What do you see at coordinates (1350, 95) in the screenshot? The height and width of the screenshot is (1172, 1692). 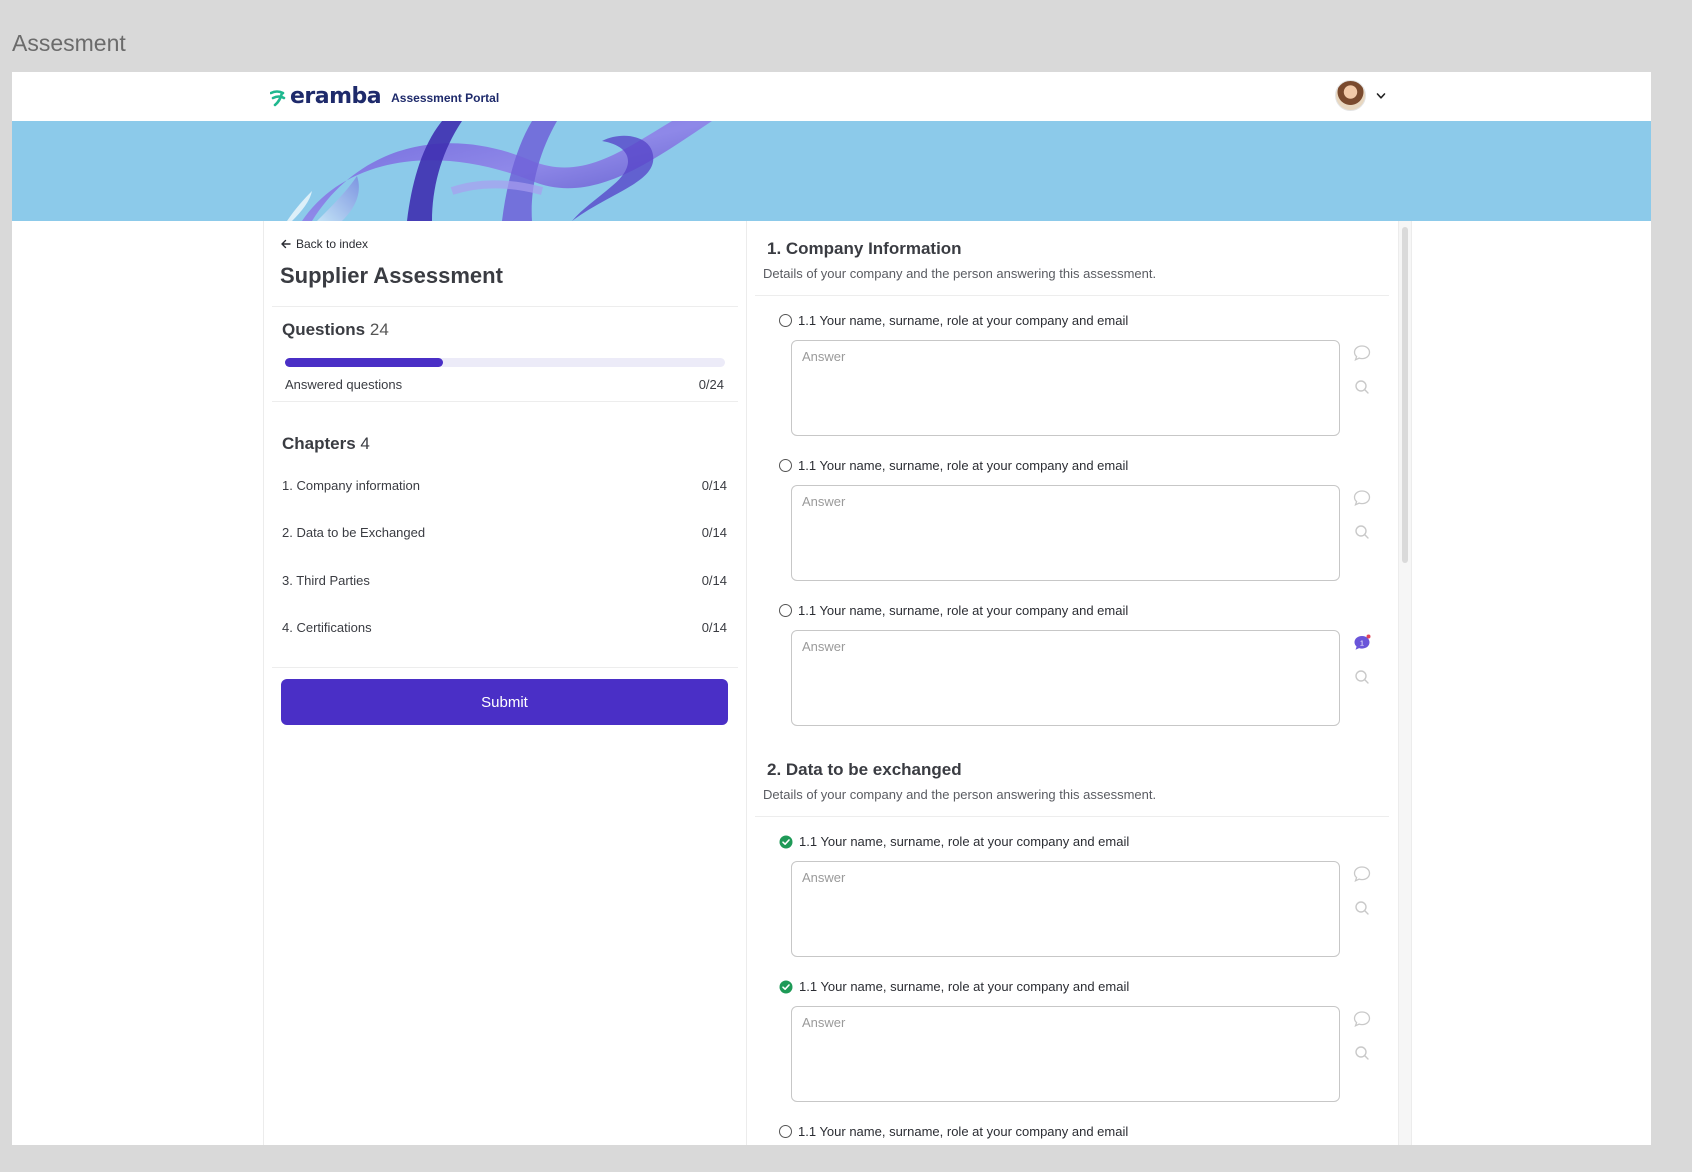 I see `avatar` at bounding box center [1350, 95].